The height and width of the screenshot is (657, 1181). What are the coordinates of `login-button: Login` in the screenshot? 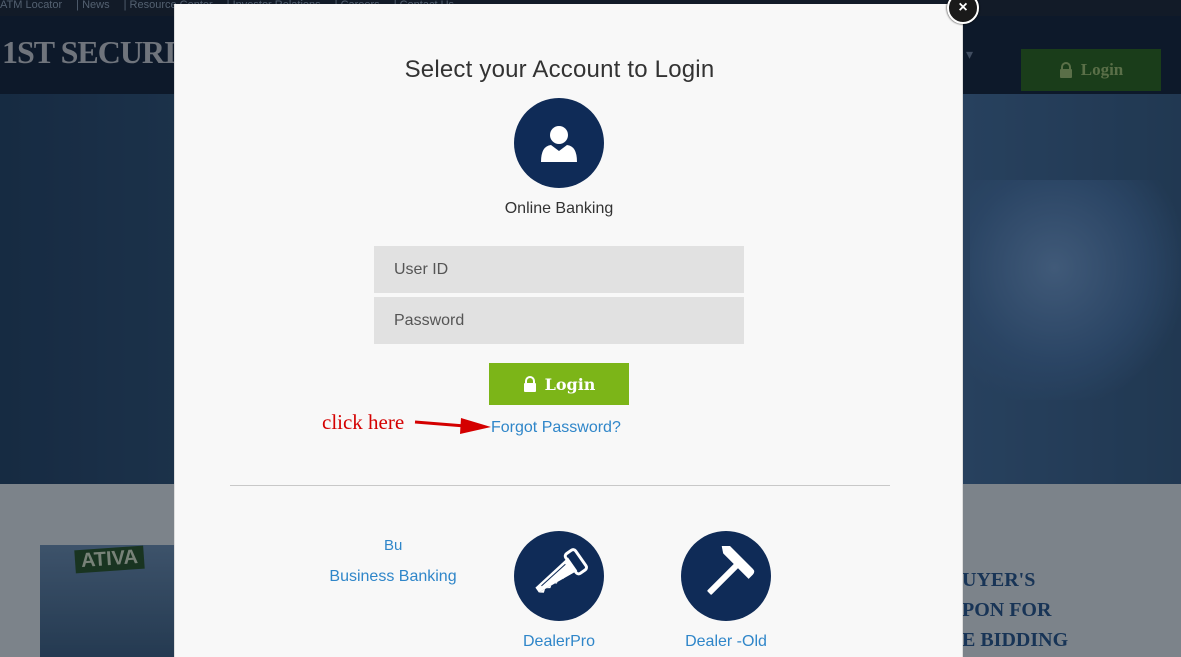 It's located at (559, 384).